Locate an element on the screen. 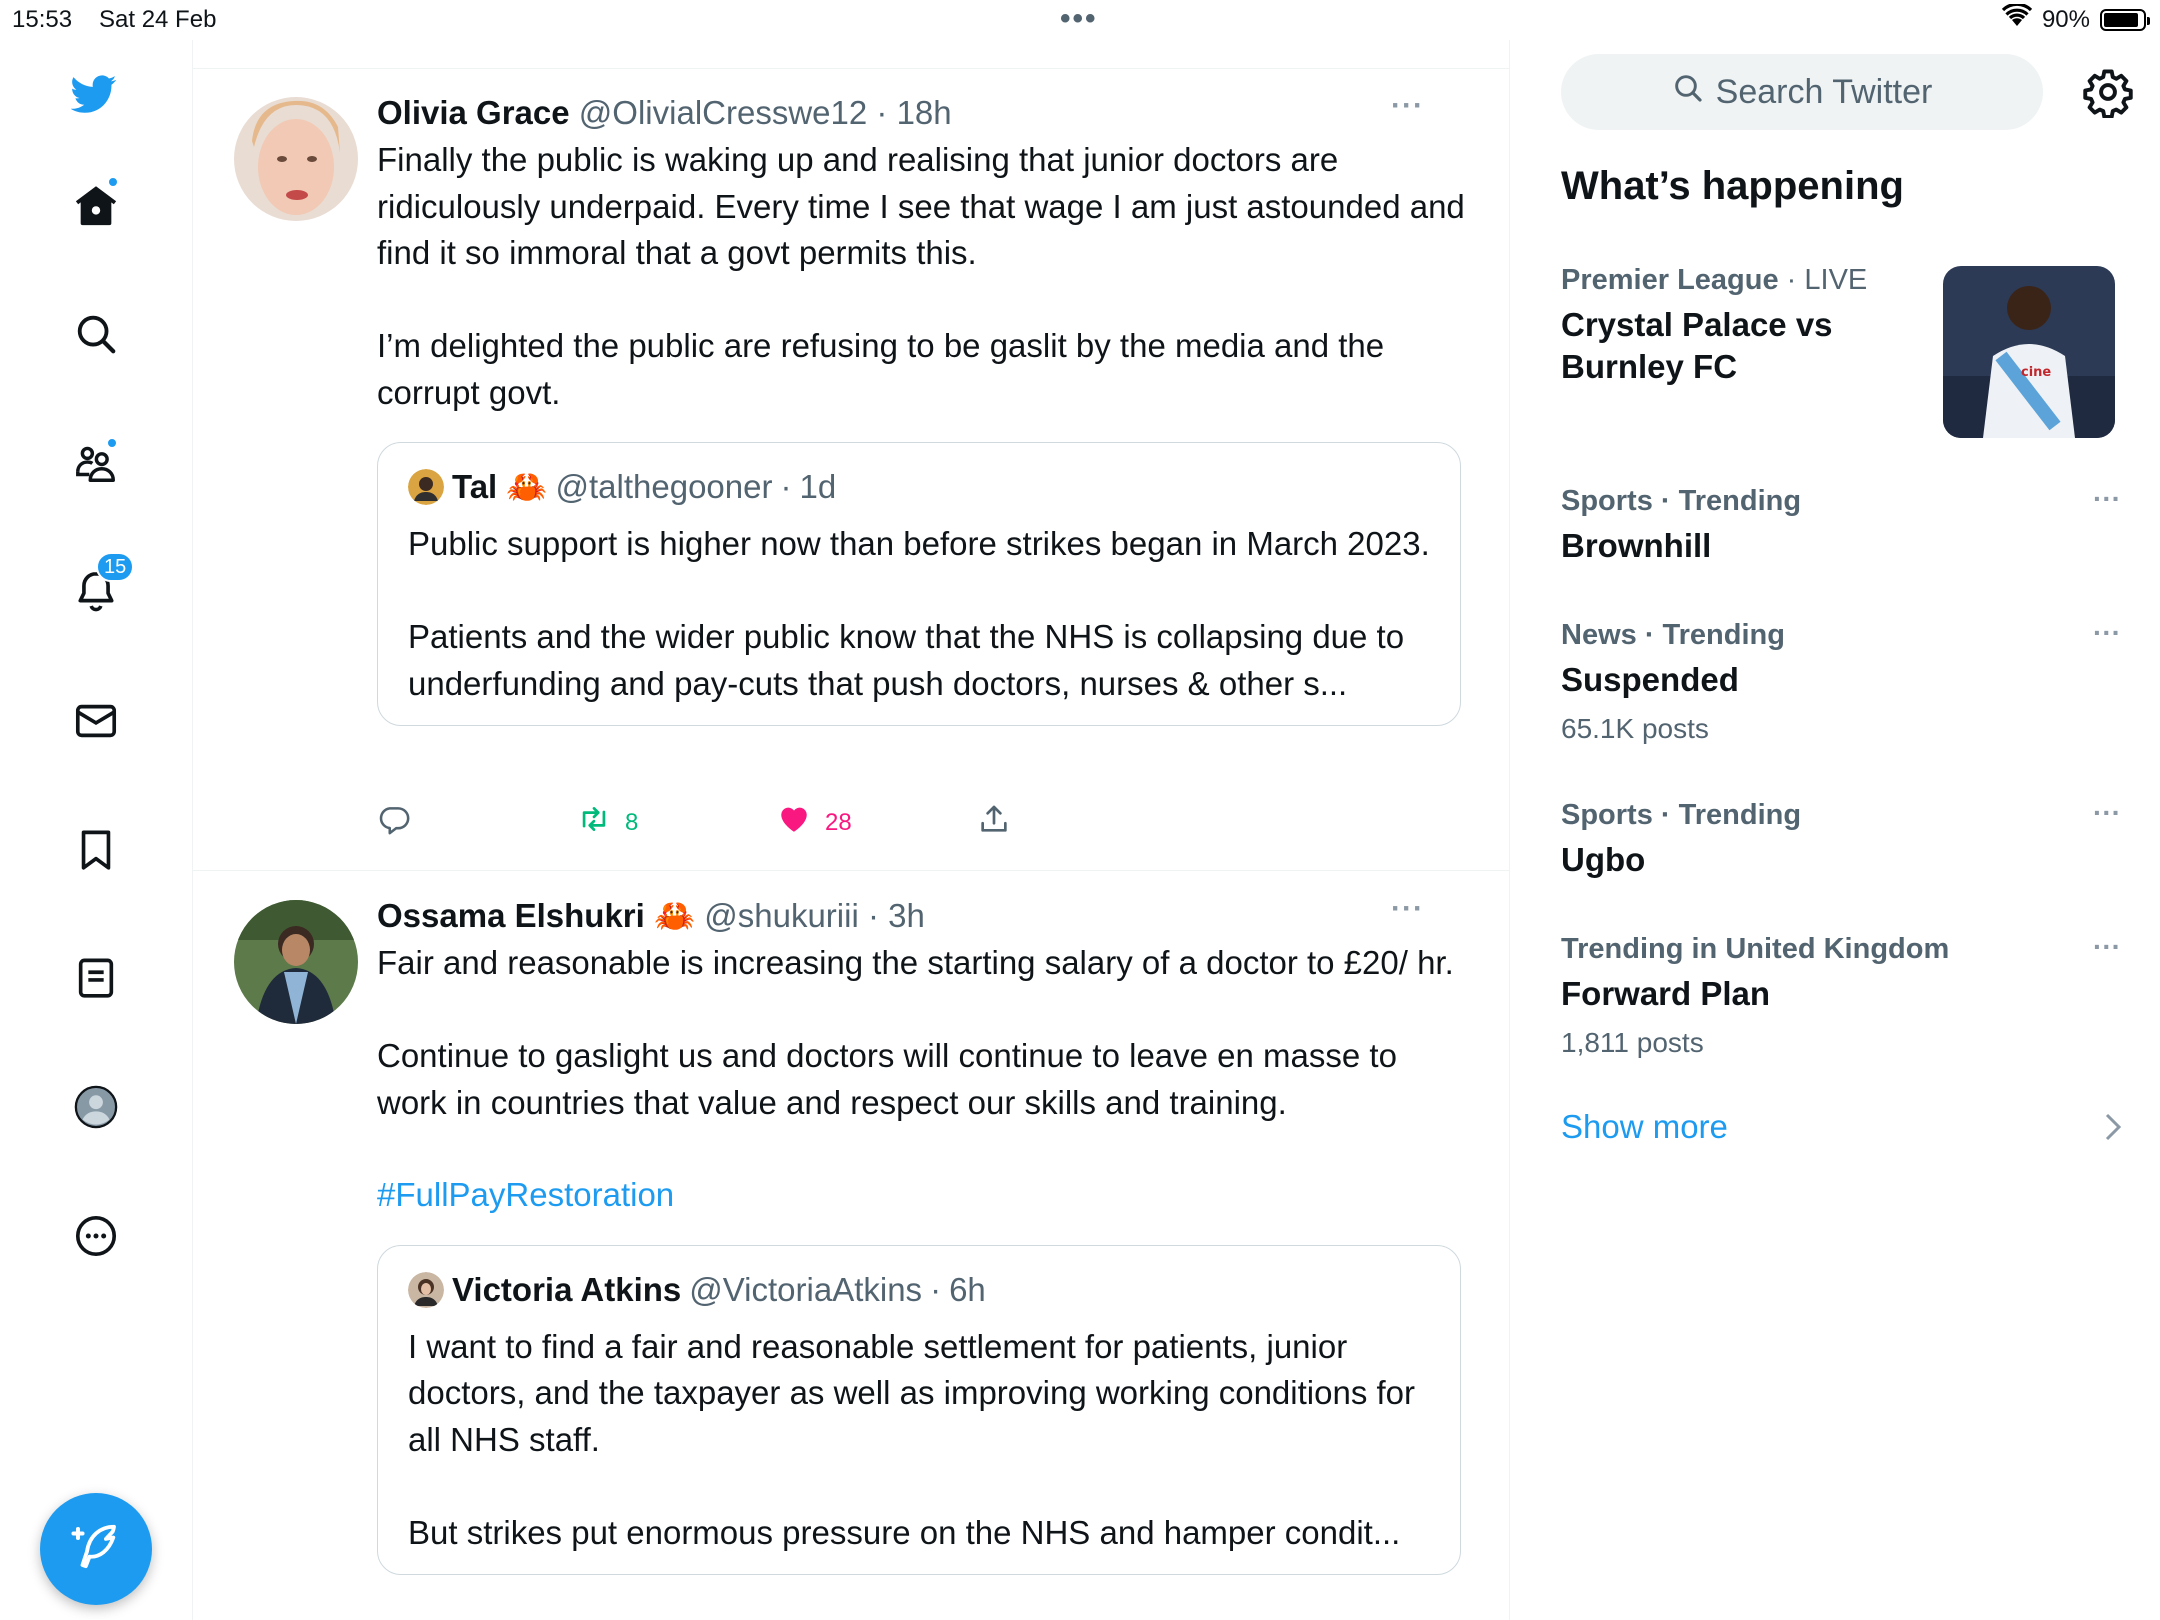  trend-category: Trending in United Kingdom is located at coordinates (1755, 949).